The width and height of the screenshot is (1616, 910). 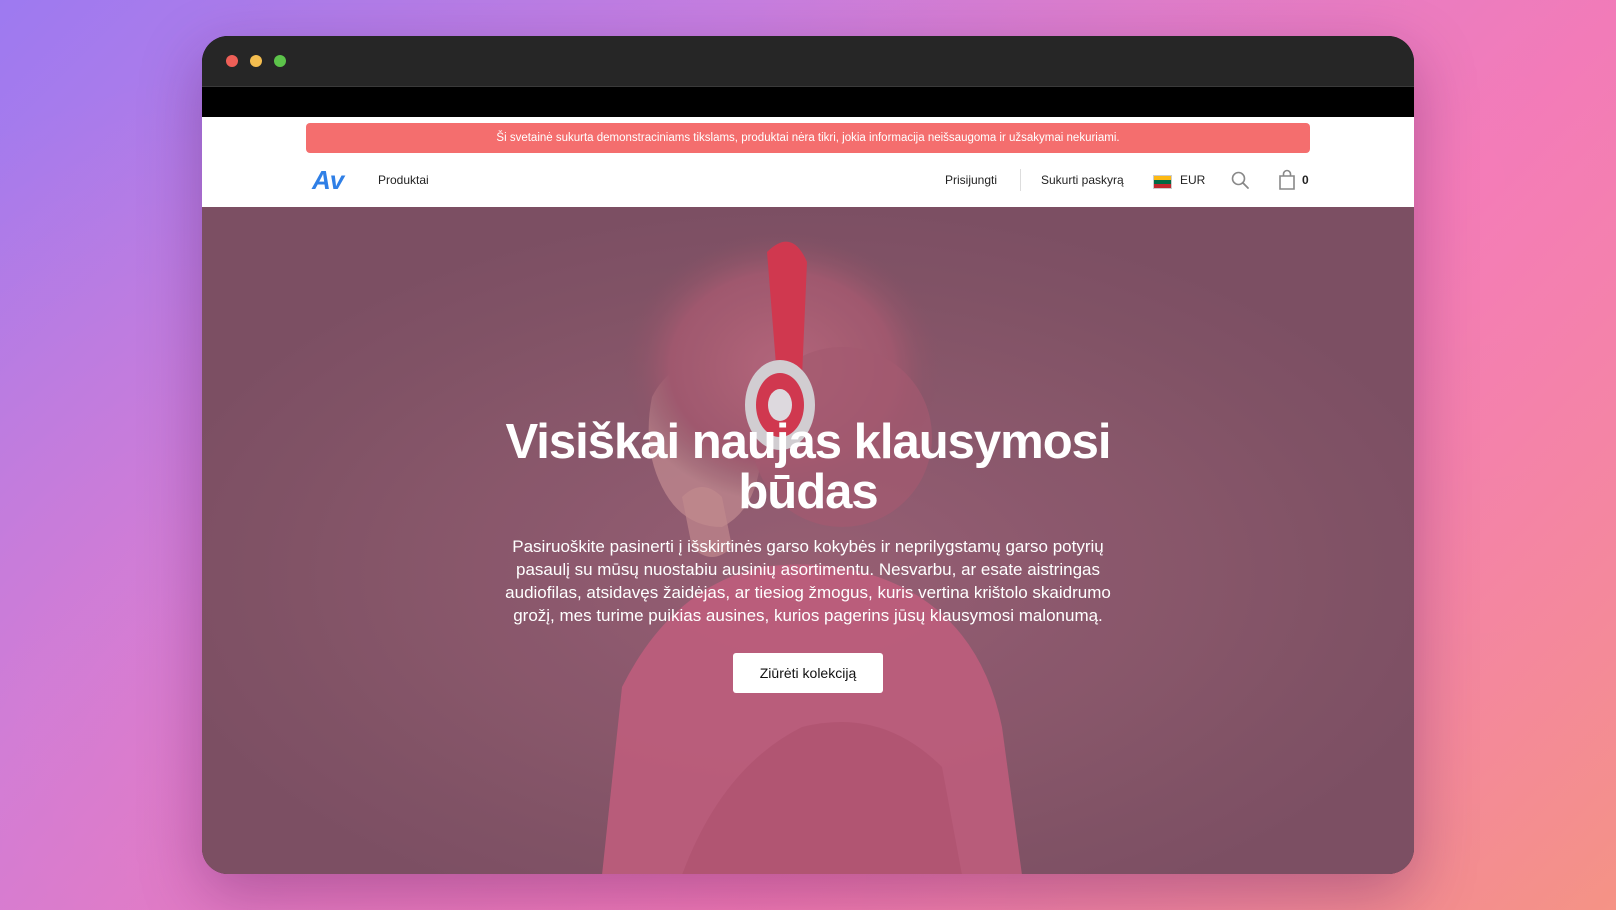 I want to click on maximize-window-button, so click(x=280, y=61).